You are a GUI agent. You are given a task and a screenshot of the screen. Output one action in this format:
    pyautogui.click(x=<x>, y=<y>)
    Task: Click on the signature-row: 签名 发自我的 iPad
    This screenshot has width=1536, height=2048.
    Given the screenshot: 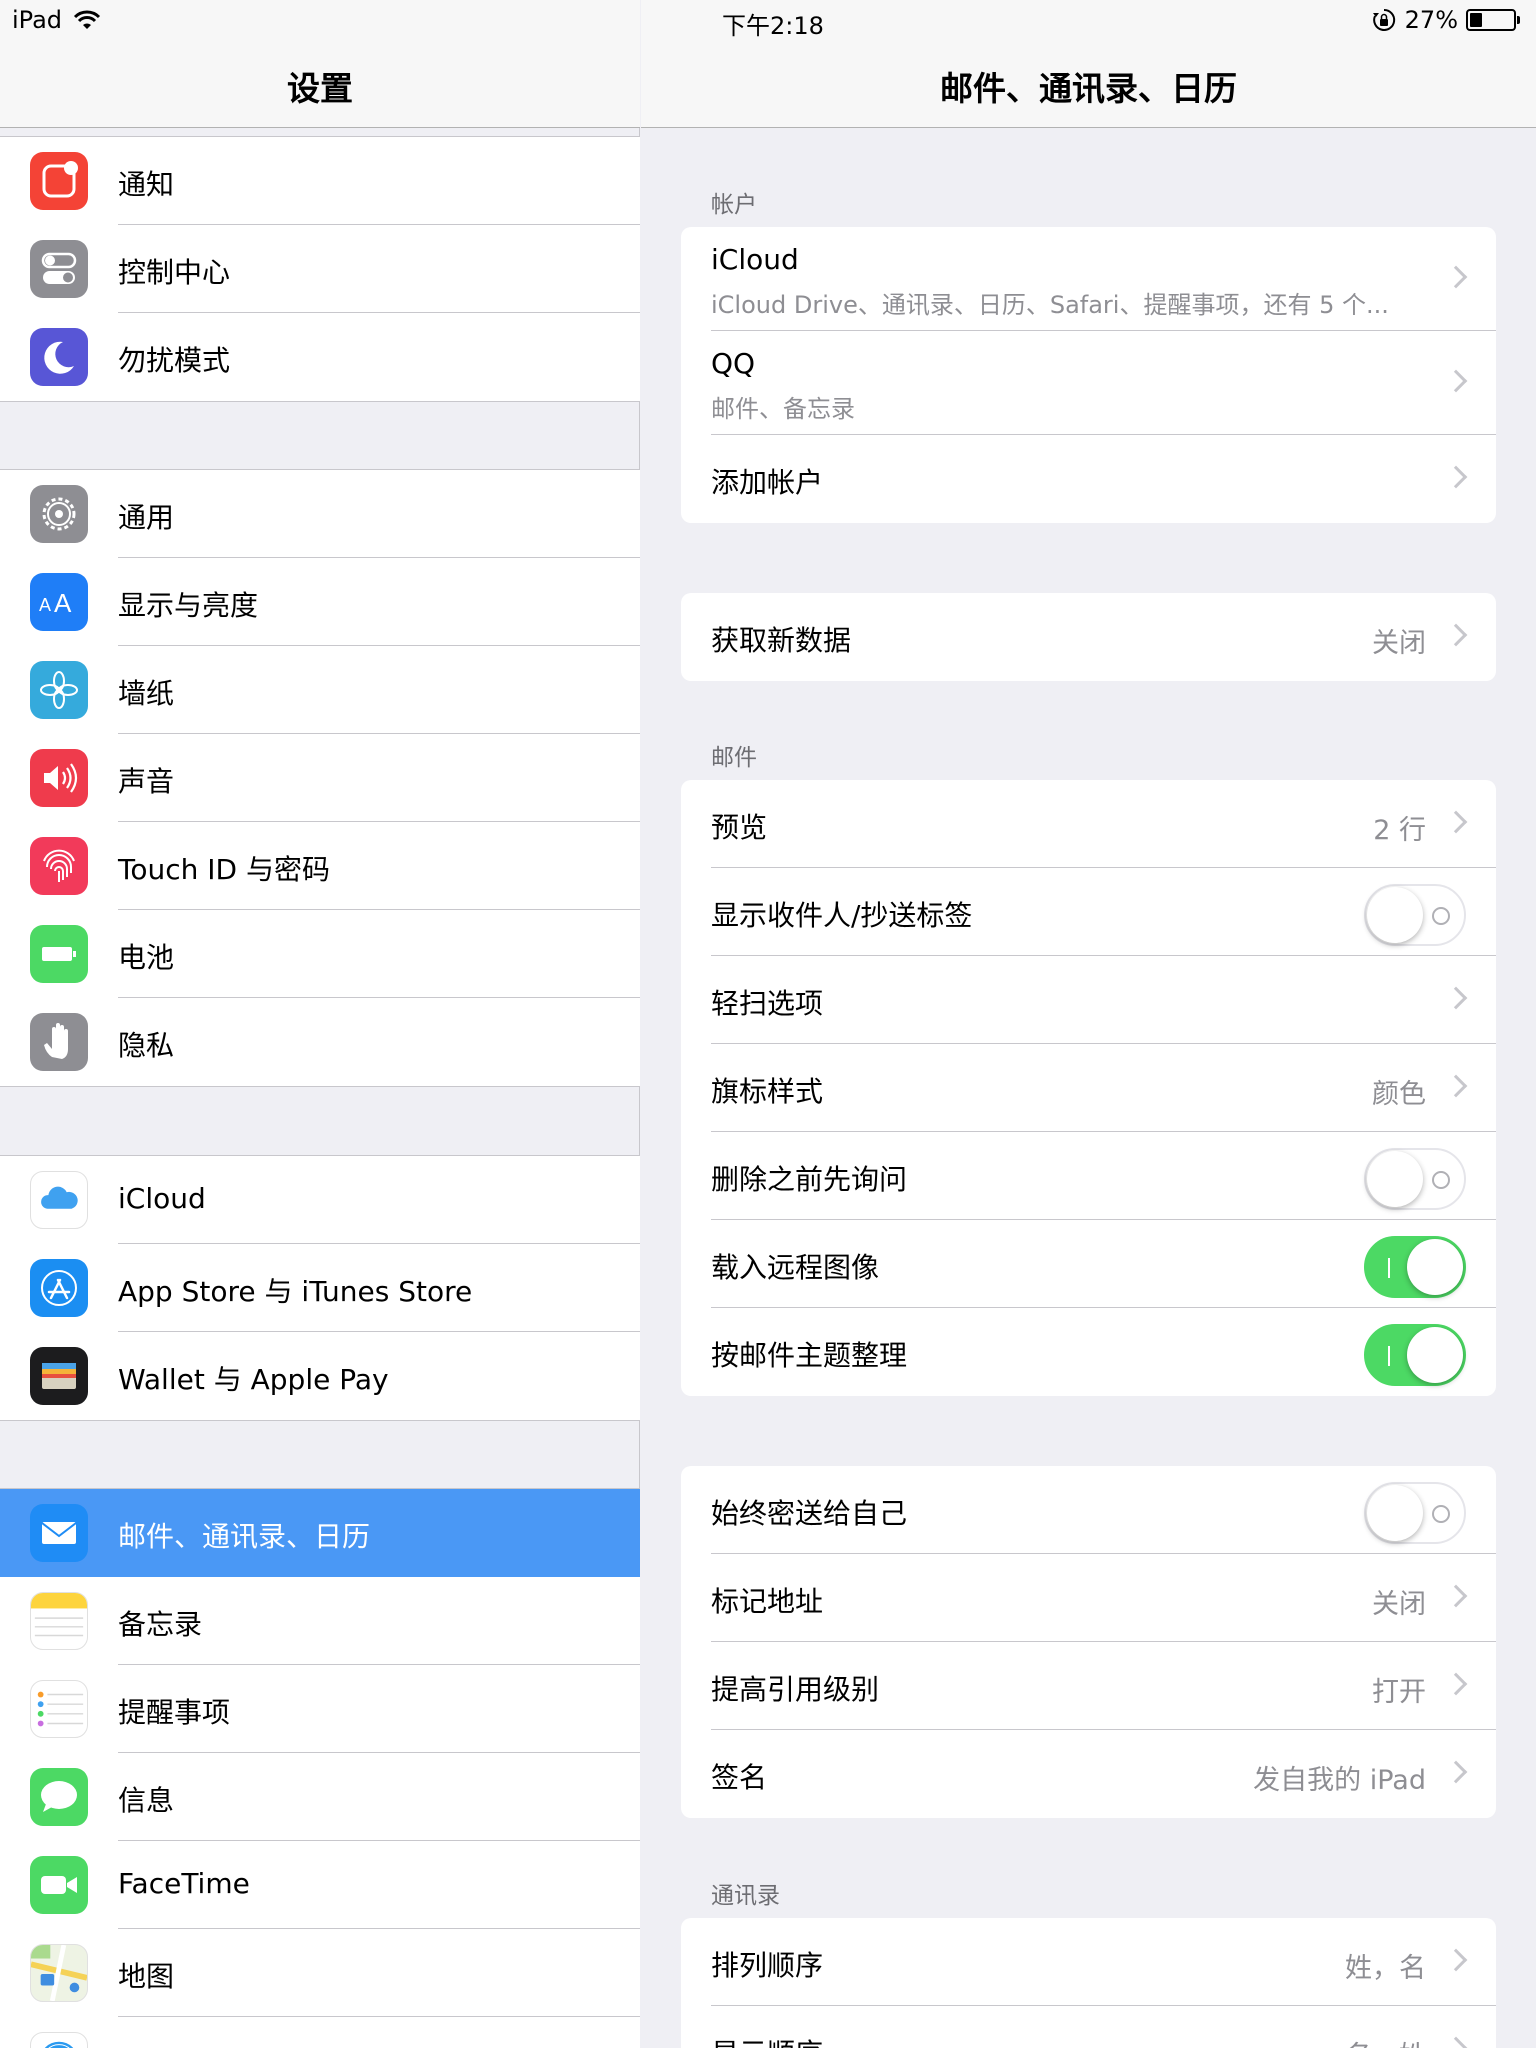 What is the action you would take?
    pyautogui.click(x=1088, y=1774)
    